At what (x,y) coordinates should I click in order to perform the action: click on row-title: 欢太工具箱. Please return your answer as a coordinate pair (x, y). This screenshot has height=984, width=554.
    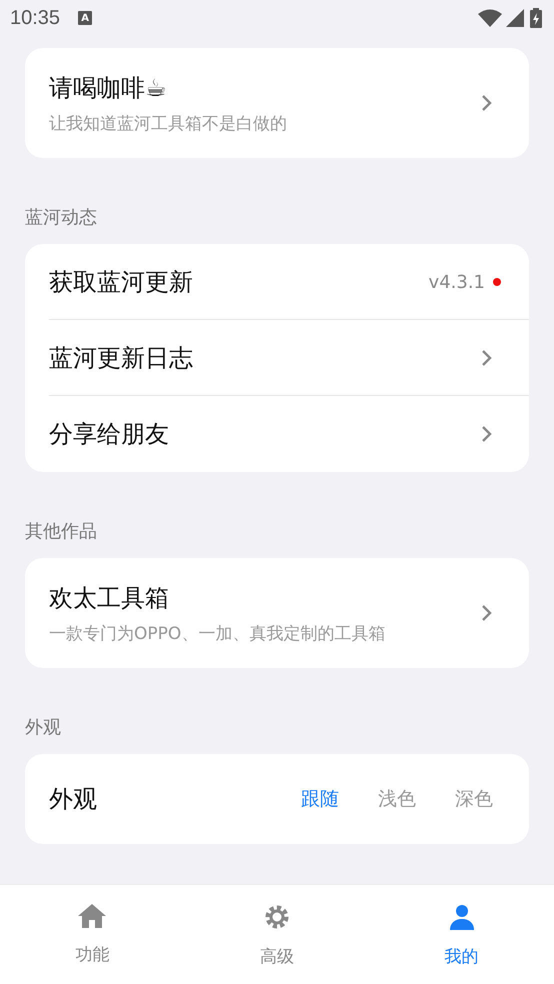
    Looking at the image, I should click on (109, 598).